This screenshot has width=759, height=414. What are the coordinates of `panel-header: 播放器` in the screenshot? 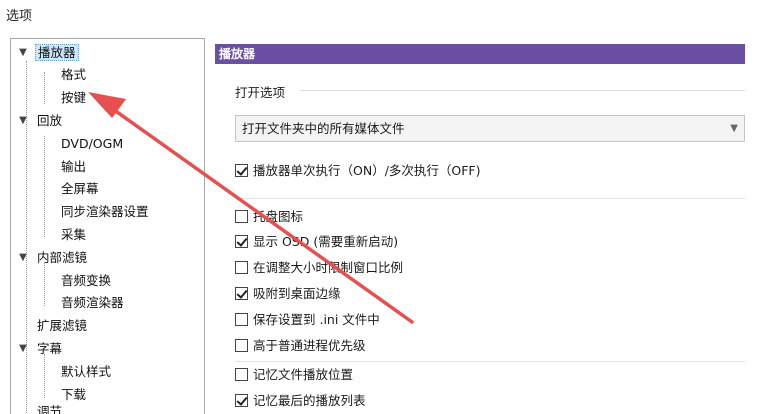 It's located at (480, 54).